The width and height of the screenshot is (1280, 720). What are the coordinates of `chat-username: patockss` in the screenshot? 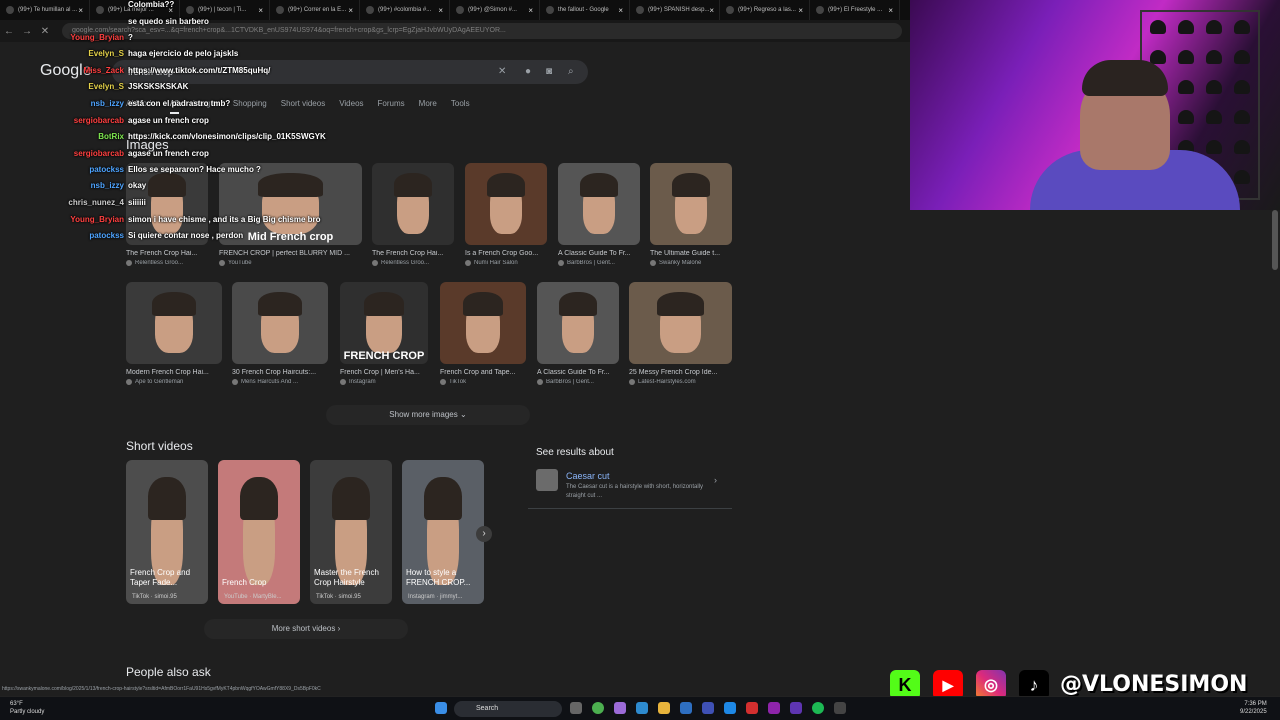 It's located at (106, 235).